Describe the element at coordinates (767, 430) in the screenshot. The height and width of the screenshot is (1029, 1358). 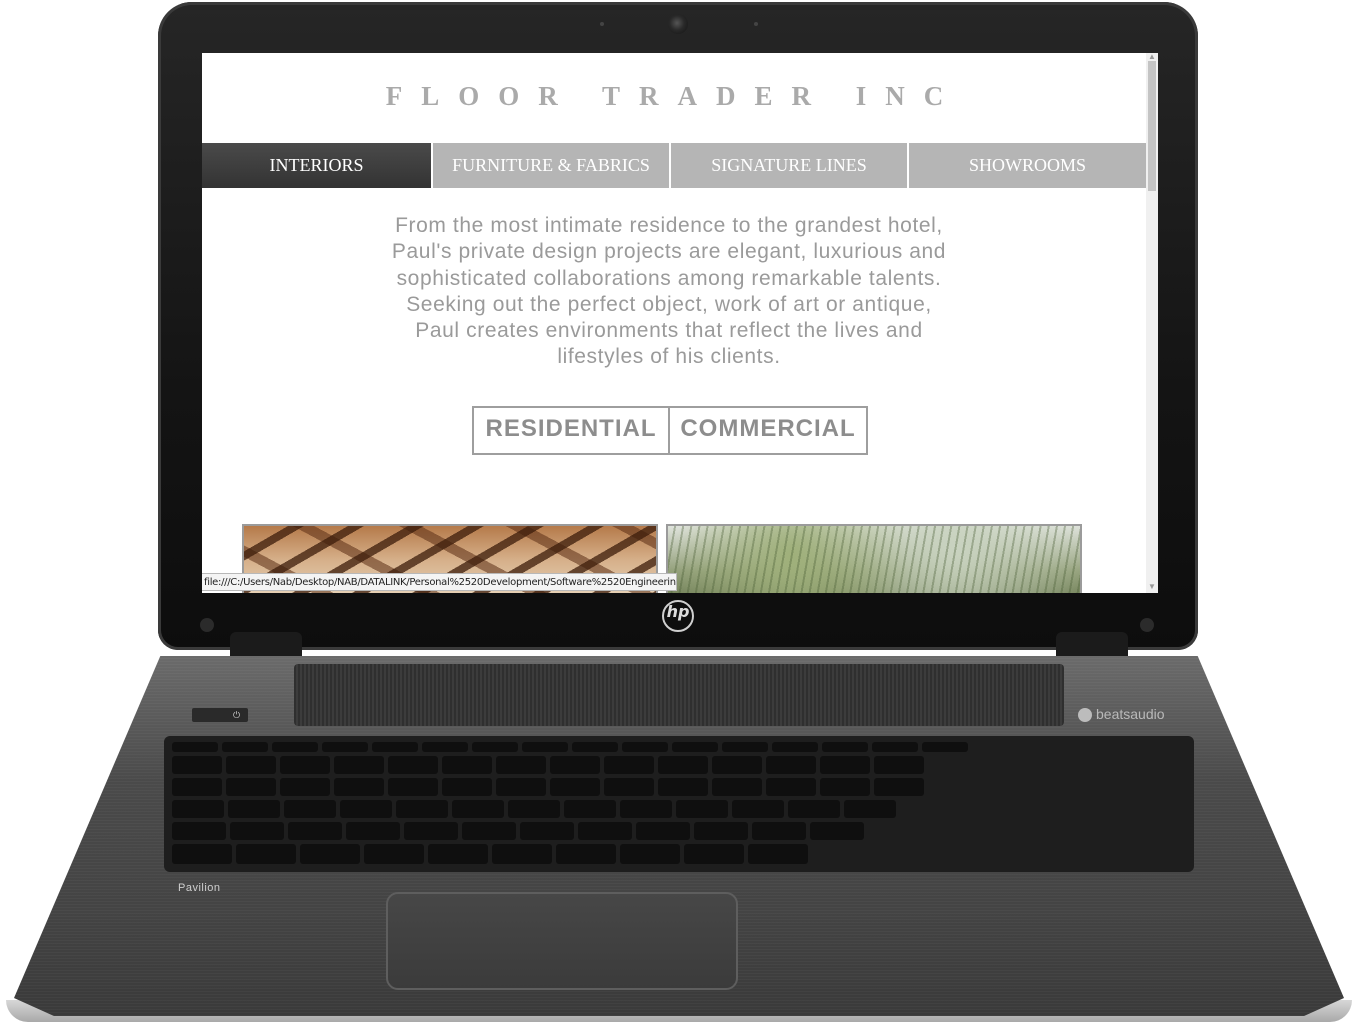
I see `commercial-button: COMMERCIAL` at that location.